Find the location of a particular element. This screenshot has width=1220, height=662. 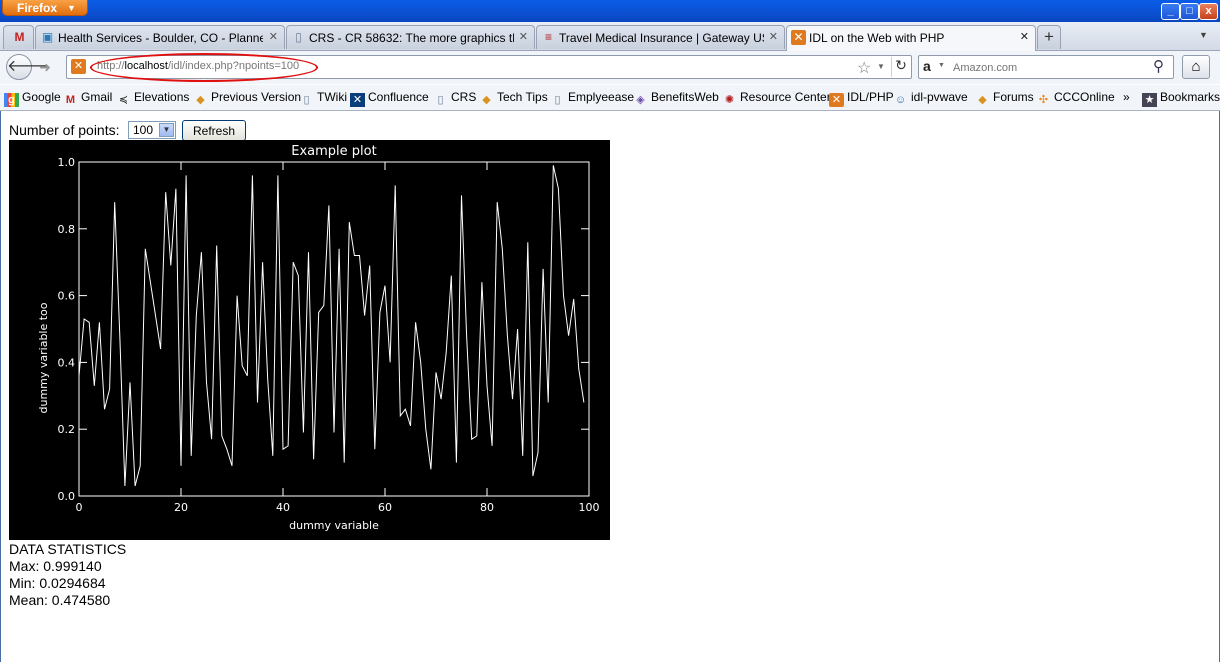

y-tick-label: 1.0 is located at coordinates (67, 162).